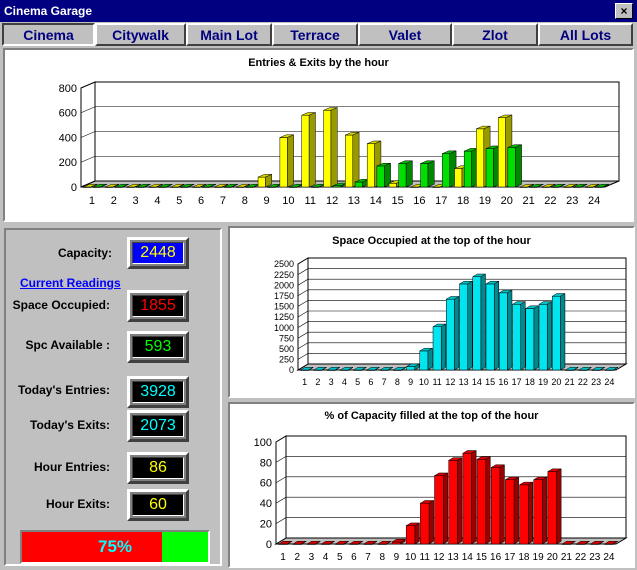 Image resolution: width=637 pixels, height=570 pixels. I want to click on y-tick-label: 200, so click(68, 163).